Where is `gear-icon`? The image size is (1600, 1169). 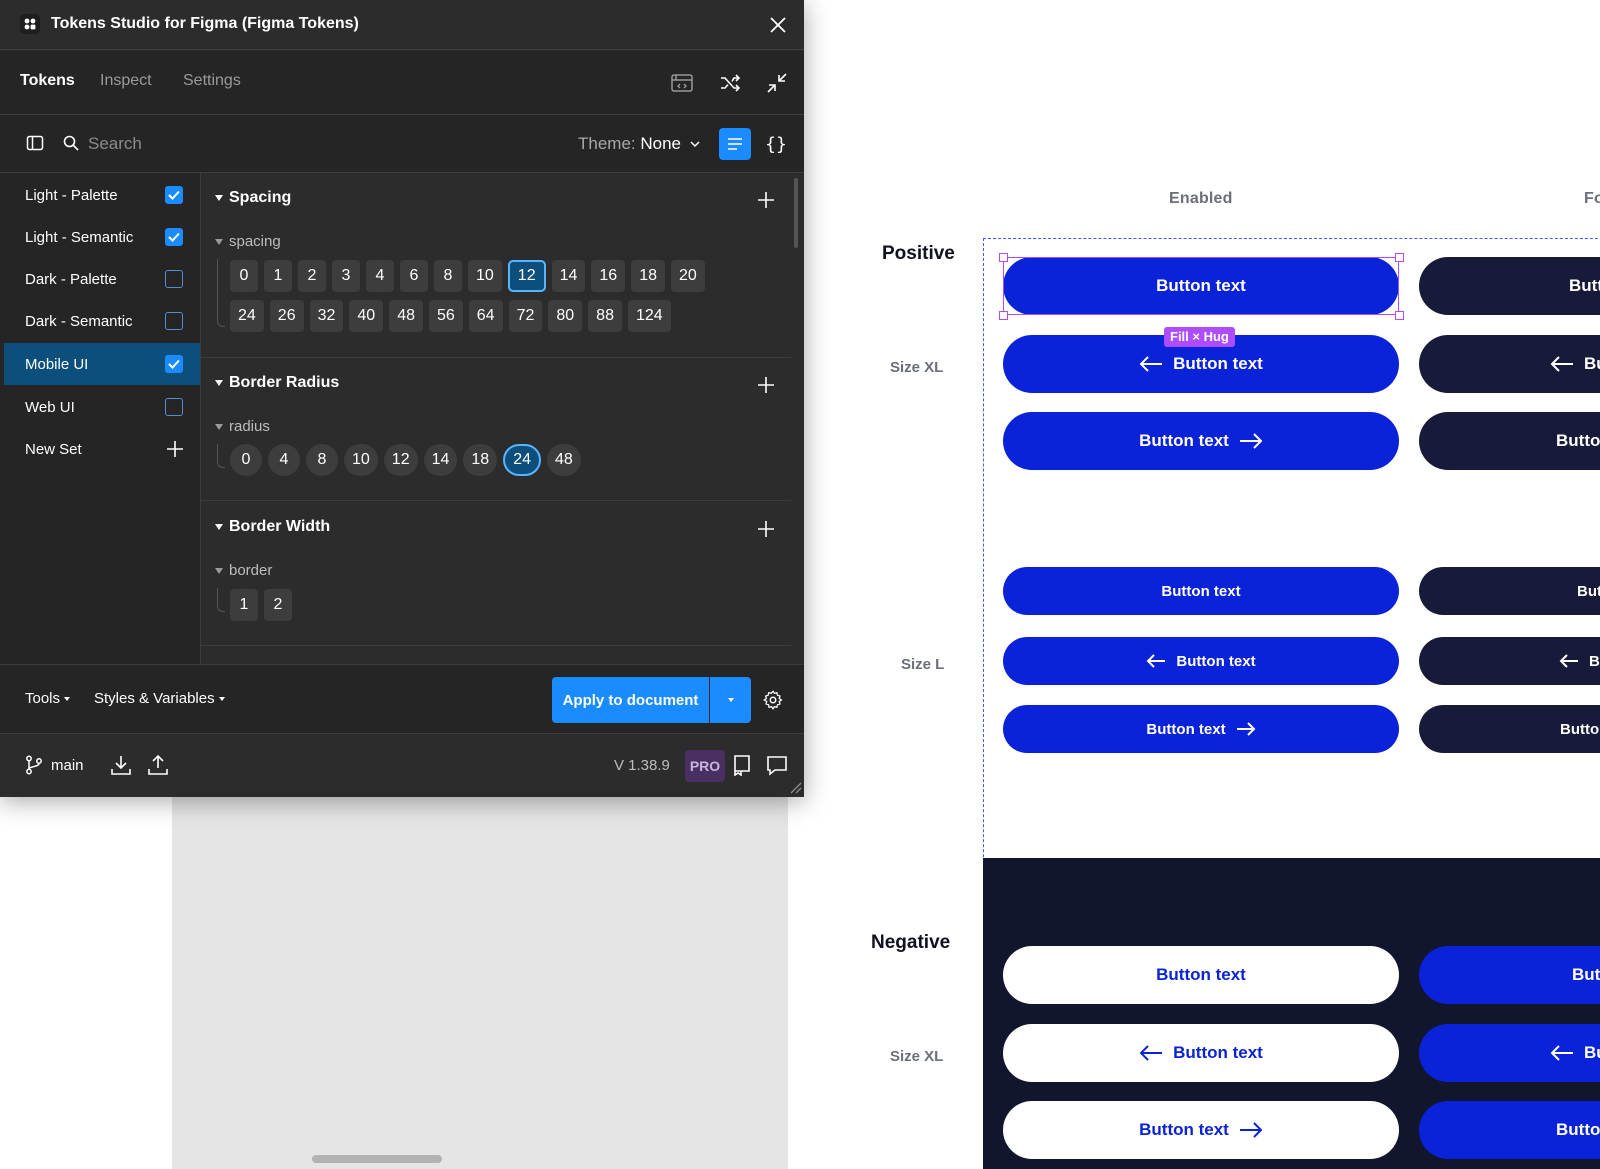
gear-icon is located at coordinates (773, 700).